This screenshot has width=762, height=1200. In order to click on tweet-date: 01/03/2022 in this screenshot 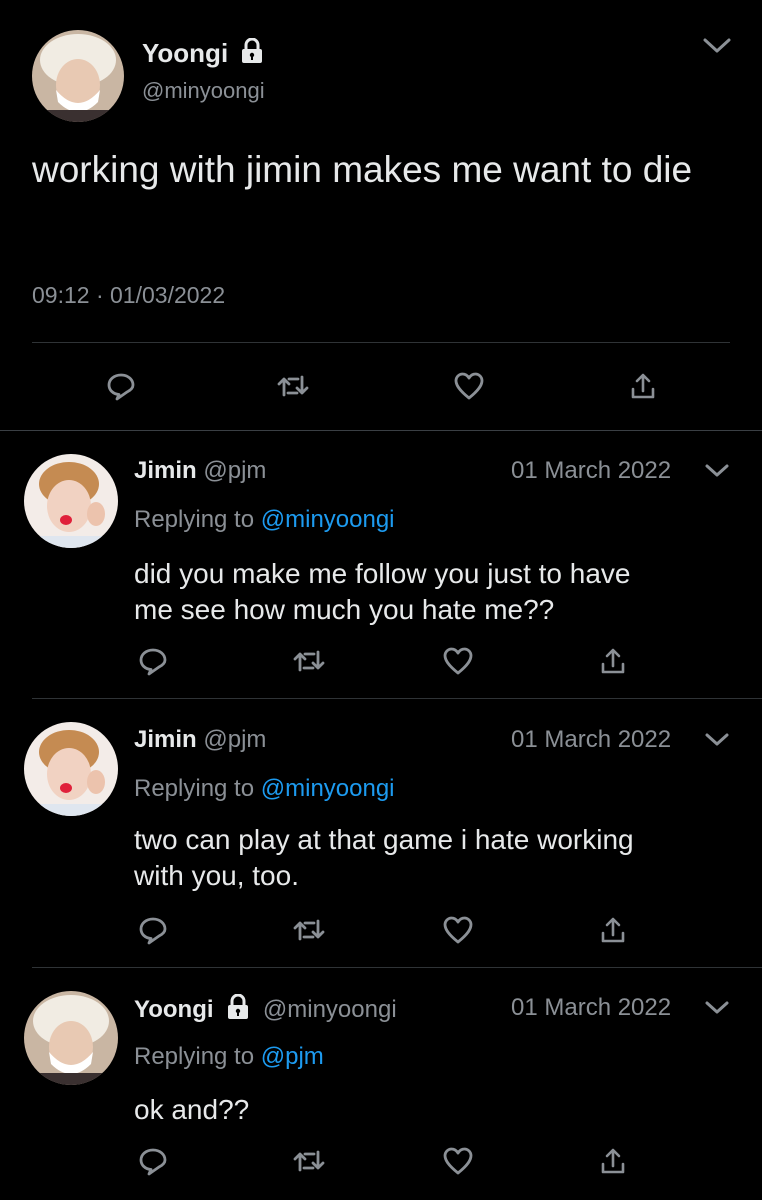, I will do `click(168, 295)`.